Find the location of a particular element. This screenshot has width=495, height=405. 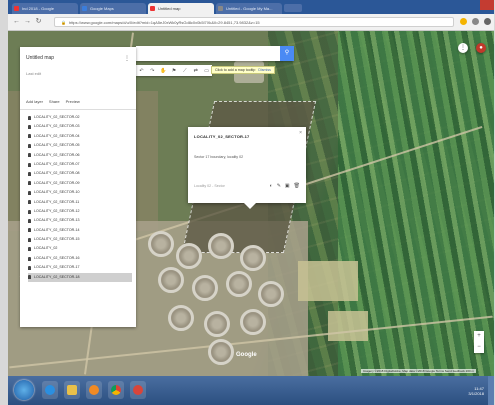

minimize-button is located at coordinates (459, 5).